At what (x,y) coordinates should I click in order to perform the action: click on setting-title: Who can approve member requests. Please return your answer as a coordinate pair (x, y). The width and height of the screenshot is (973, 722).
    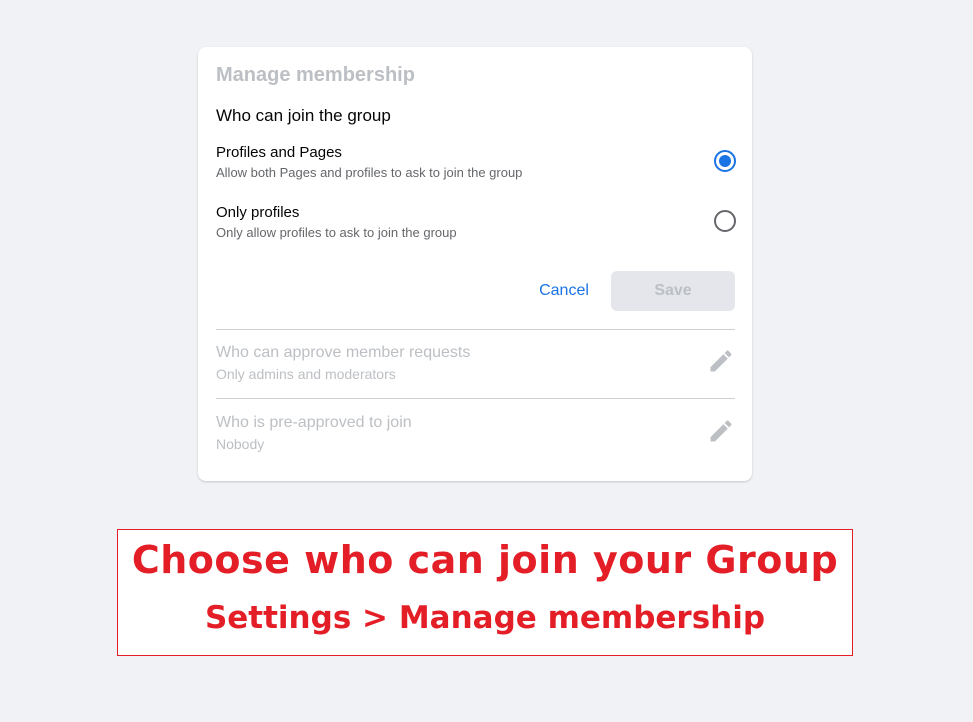
    Looking at the image, I should click on (343, 352).